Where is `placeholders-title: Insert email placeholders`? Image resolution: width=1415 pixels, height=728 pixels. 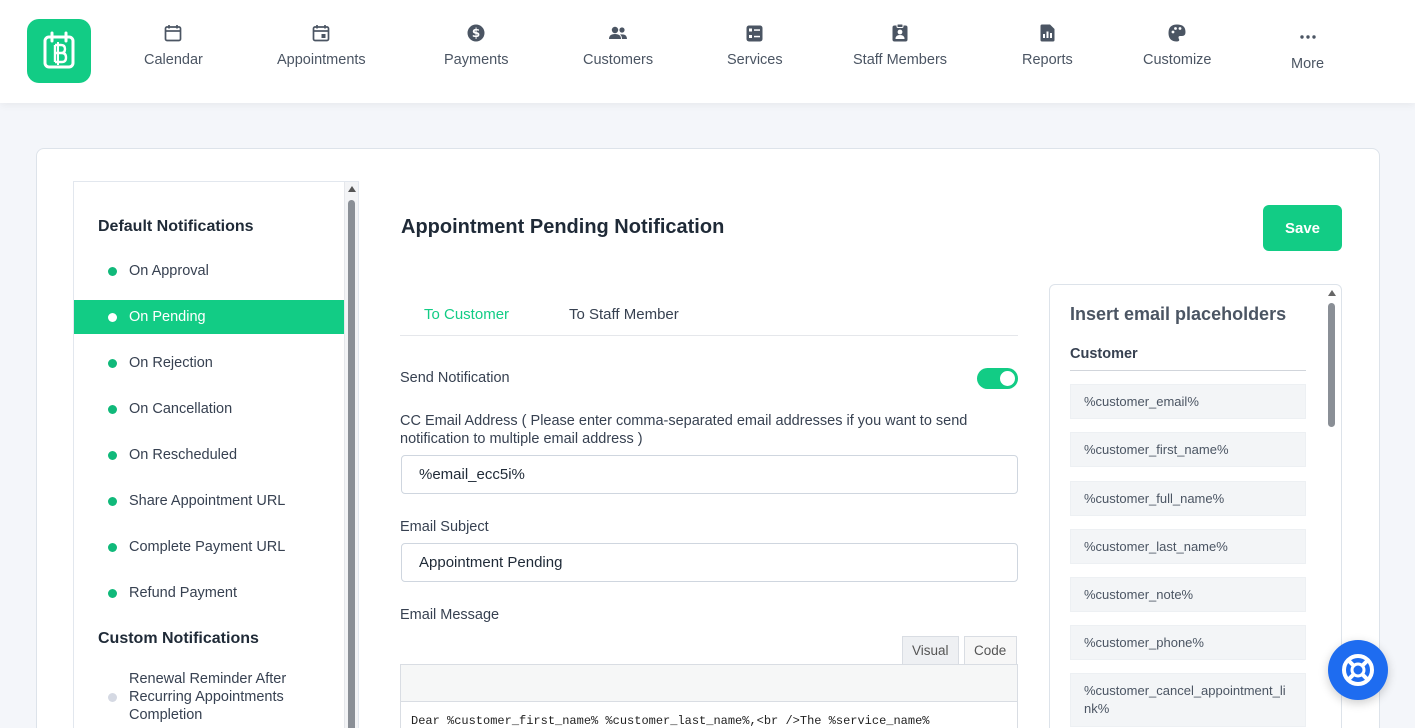
placeholders-title: Insert email placeholders is located at coordinates (1178, 314).